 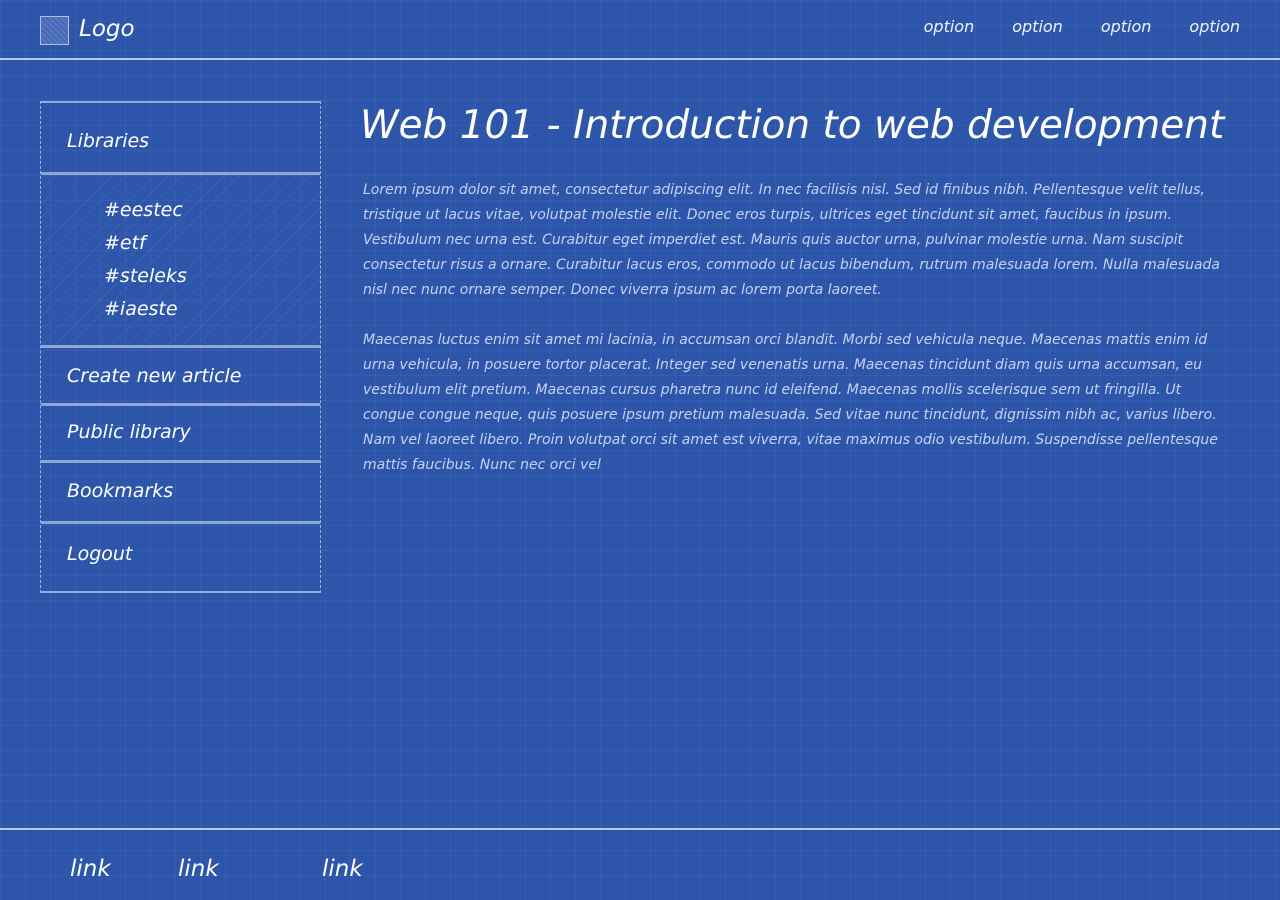 I want to click on header: Logo option option option option, so click(x=640, y=30).